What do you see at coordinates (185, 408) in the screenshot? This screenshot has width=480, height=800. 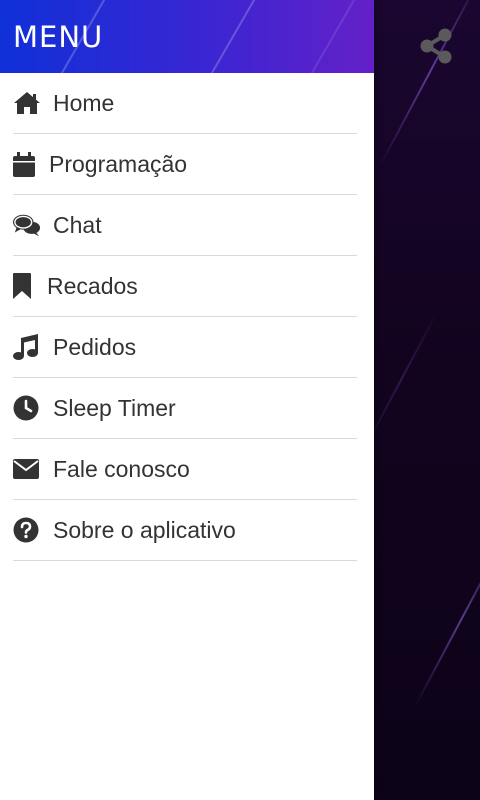 I see `menu-item-sleep-timer: Sleep Timer` at bounding box center [185, 408].